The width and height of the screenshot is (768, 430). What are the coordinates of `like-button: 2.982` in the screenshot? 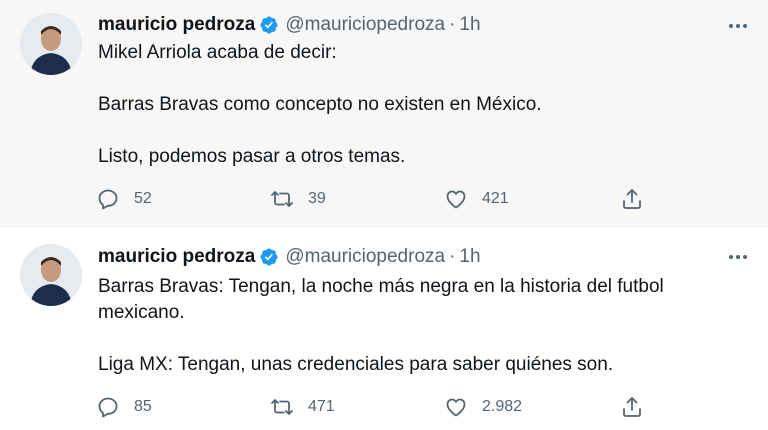 It's located at (483, 407).